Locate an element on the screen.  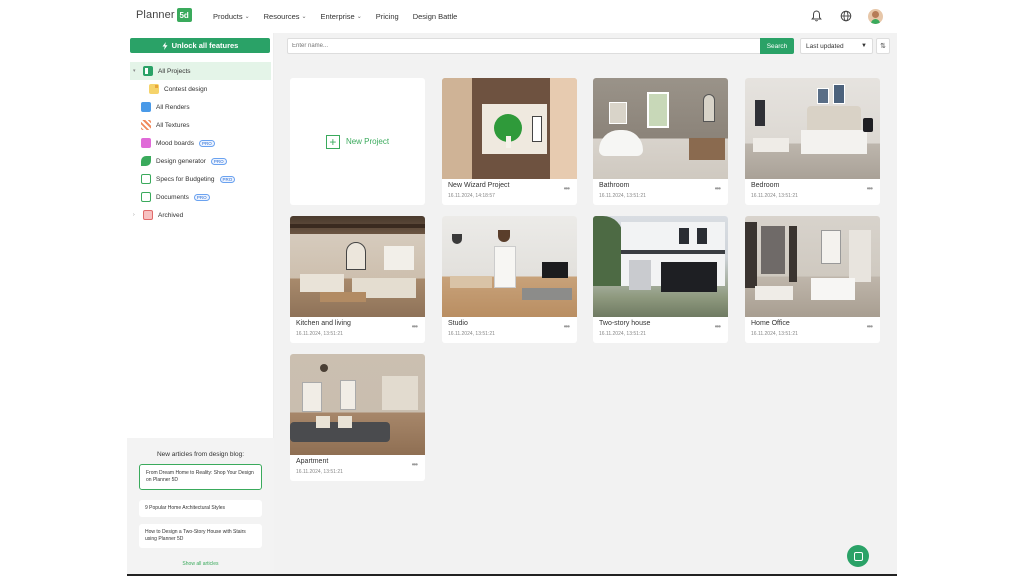
sidebar-item-contest-design: Contest design is located at coordinates (200, 89).